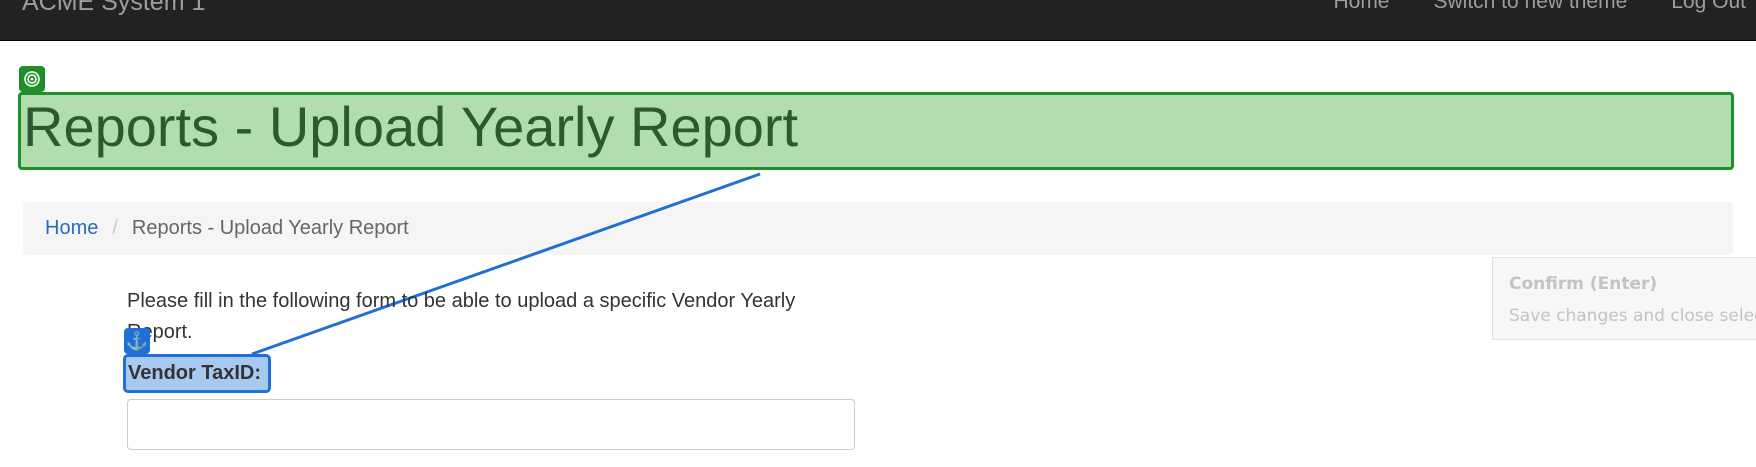 This screenshot has width=1756, height=467. I want to click on breadcrumb: Home / Reports - Upload Yearly Report, so click(878, 228).